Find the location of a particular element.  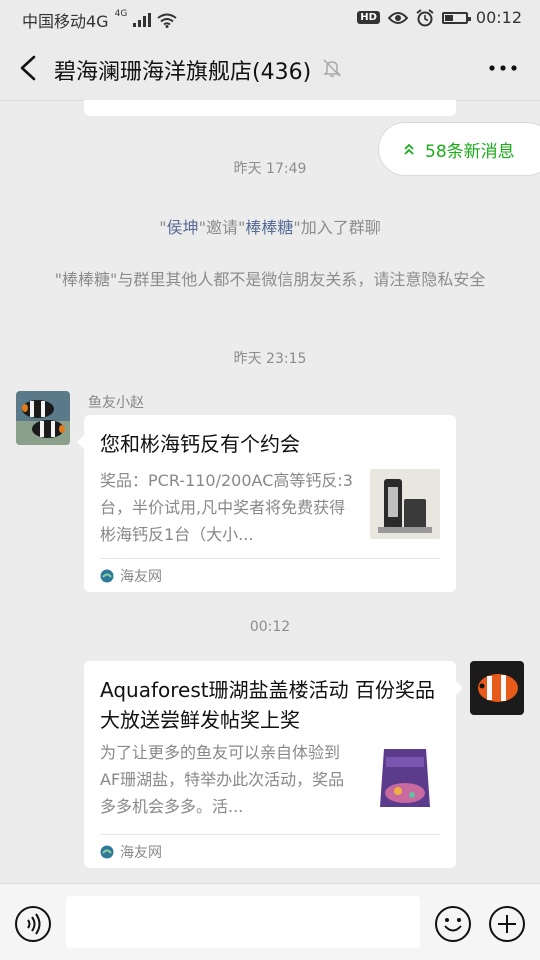

back-arrow-icon is located at coordinates (29, 68).